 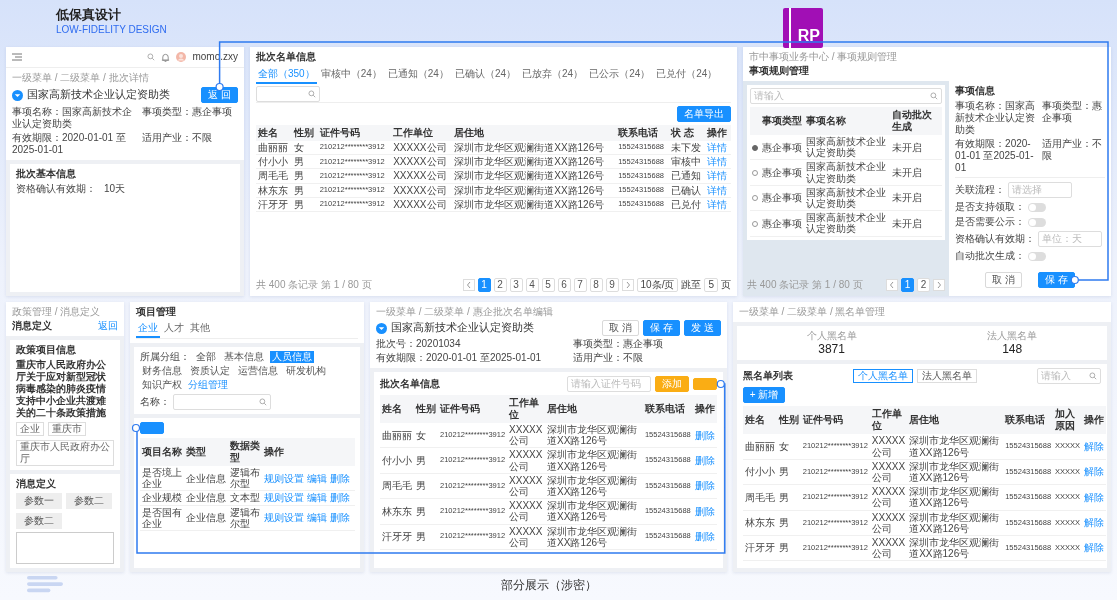 What do you see at coordinates (351, 75) in the screenshot?
I see `tab: 审核中（24）` at bounding box center [351, 75].